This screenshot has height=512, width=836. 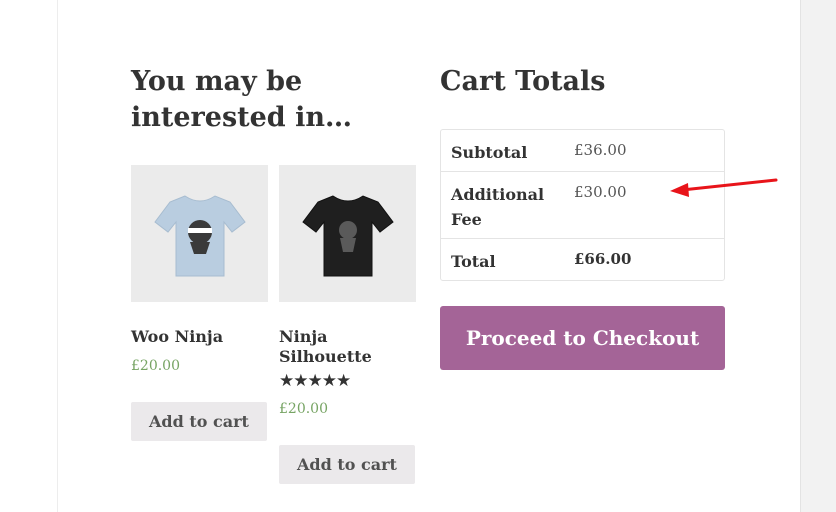 What do you see at coordinates (199, 303) in the screenshot?
I see `product-card: Woo Ninja £20.00 Add to cart` at bounding box center [199, 303].